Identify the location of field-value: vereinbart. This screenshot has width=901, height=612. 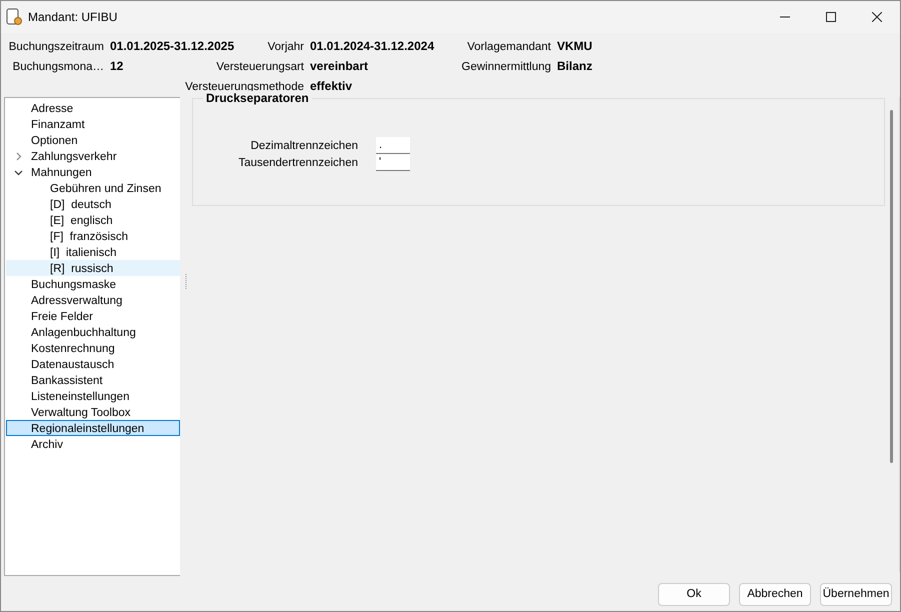
(340, 66).